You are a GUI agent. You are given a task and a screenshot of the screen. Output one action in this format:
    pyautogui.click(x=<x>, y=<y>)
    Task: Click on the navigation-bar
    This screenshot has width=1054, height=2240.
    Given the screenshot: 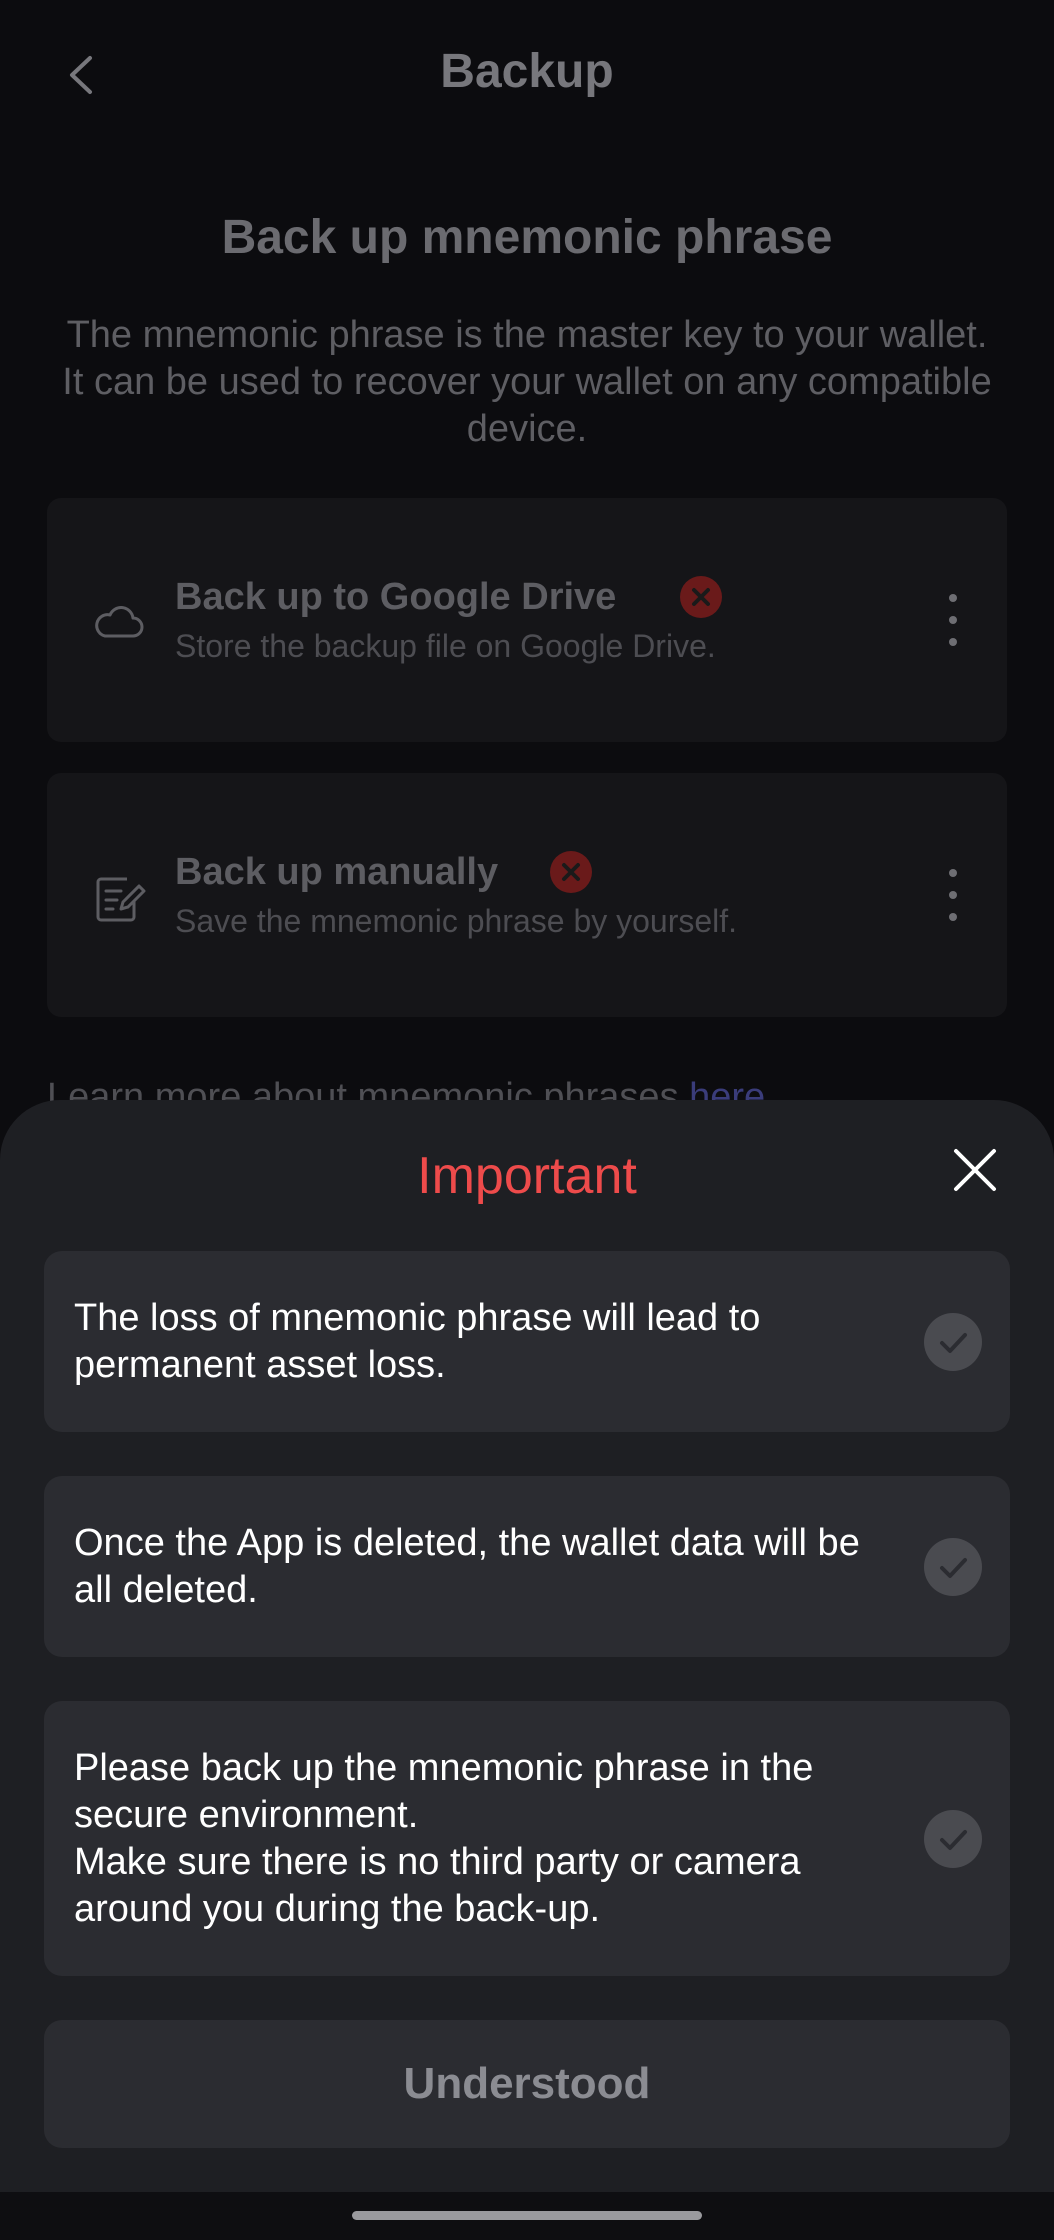 What is the action you would take?
    pyautogui.click(x=527, y=2216)
    